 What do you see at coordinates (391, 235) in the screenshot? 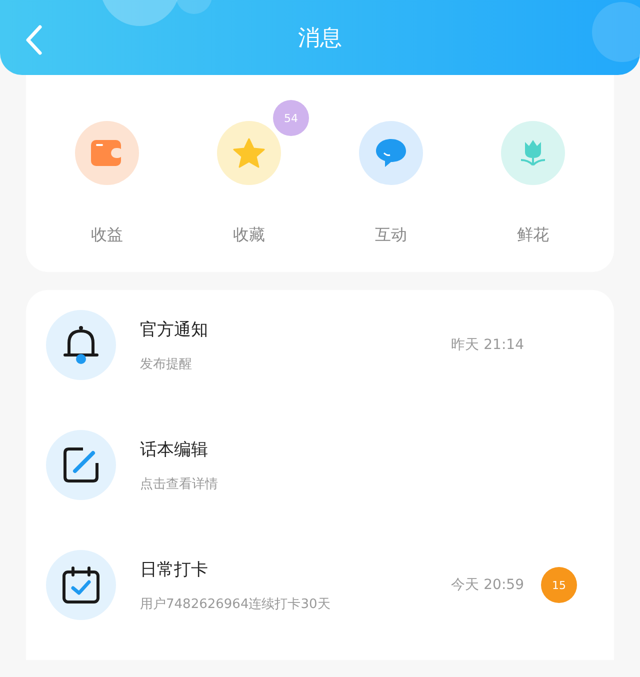
I see `shortcut-label: 互动` at bounding box center [391, 235].